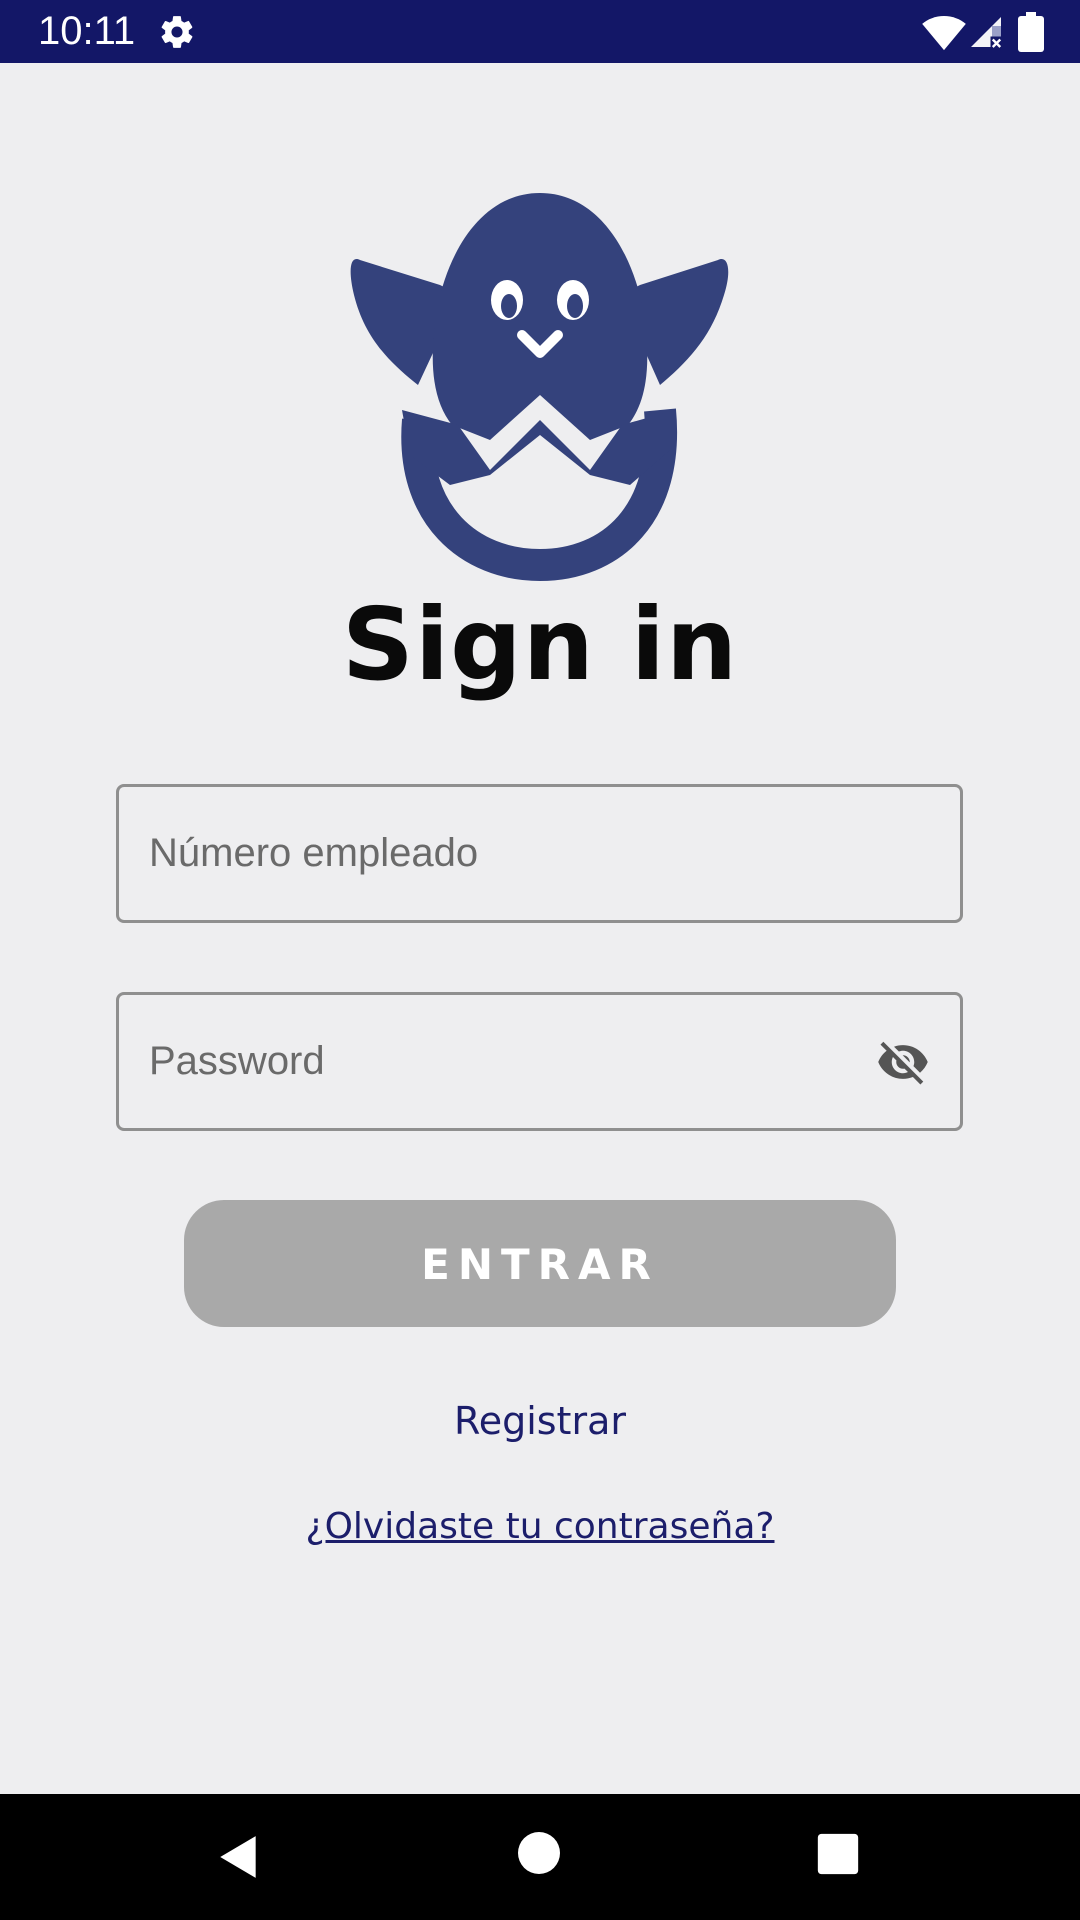 This screenshot has width=1080, height=1920. I want to click on battery-icon, so click(1031, 32).